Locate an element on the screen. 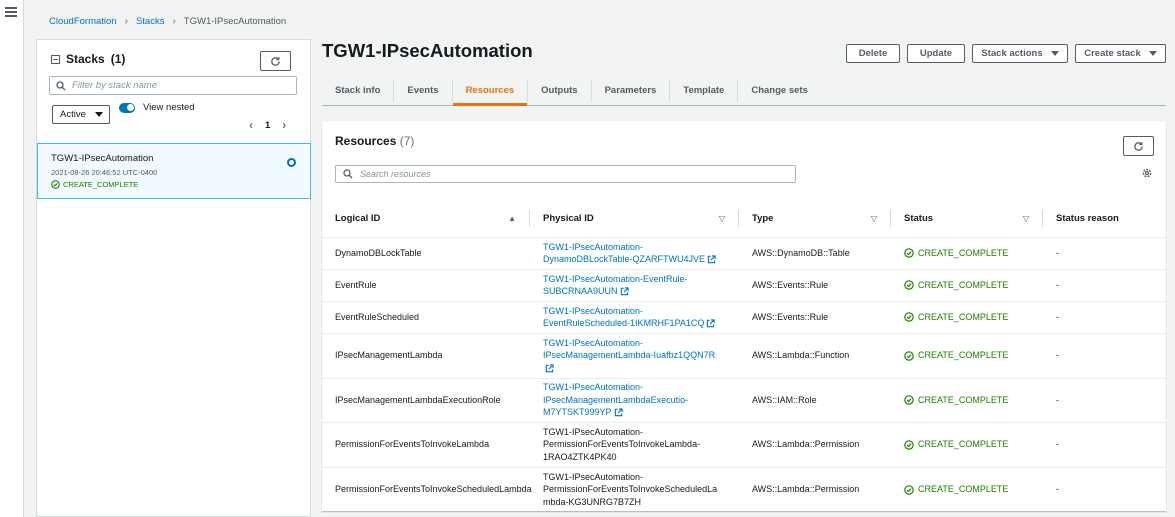 Image resolution: width=1175 pixels, height=517 pixels. physical-id-link: DynamoDBLockTable-QZARFTWU4JVE is located at coordinates (624, 259).